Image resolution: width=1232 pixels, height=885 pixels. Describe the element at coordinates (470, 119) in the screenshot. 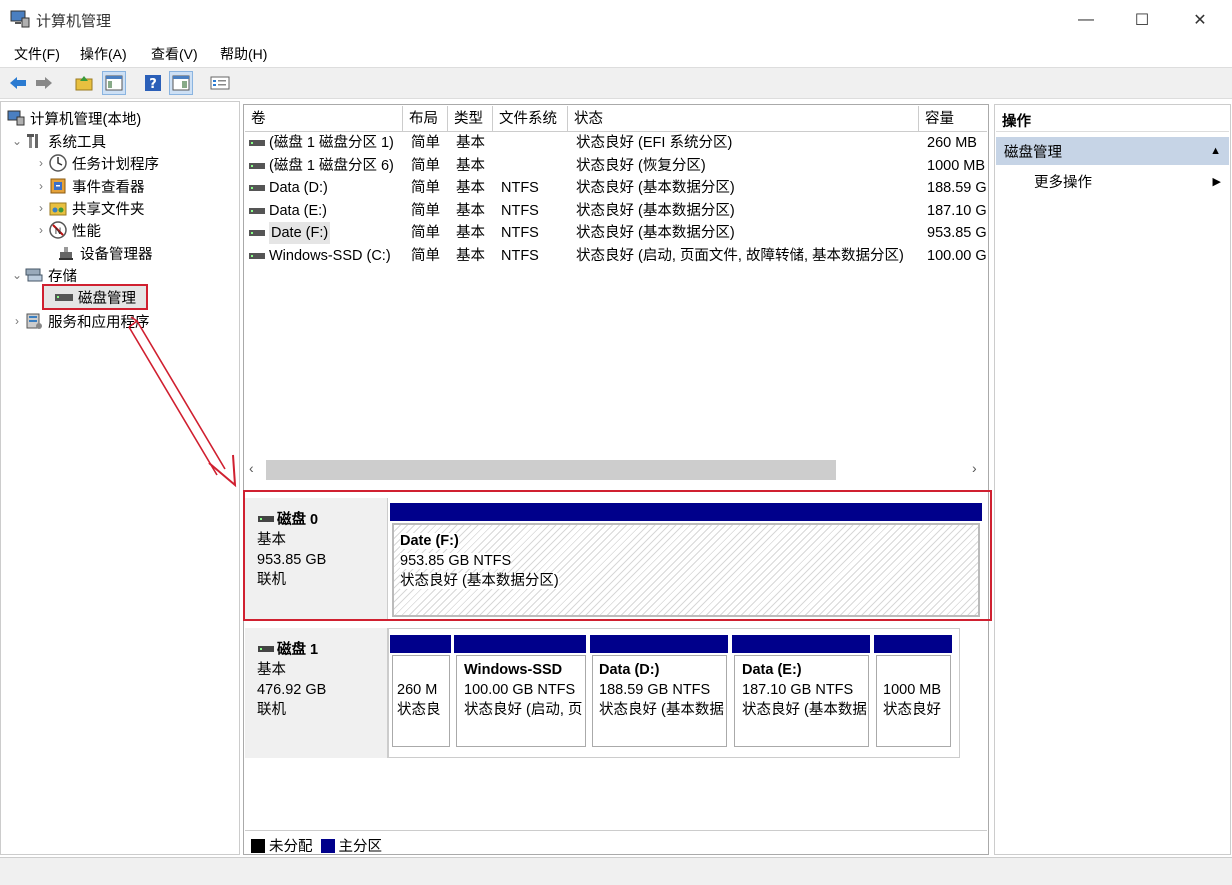

I see `column-header-type: 类型` at that location.